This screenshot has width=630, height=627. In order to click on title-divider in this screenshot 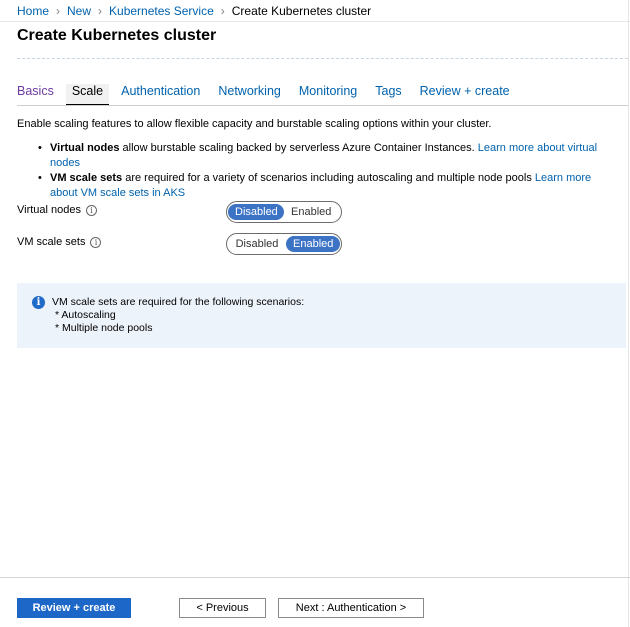, I will do `click(322, 58)`.